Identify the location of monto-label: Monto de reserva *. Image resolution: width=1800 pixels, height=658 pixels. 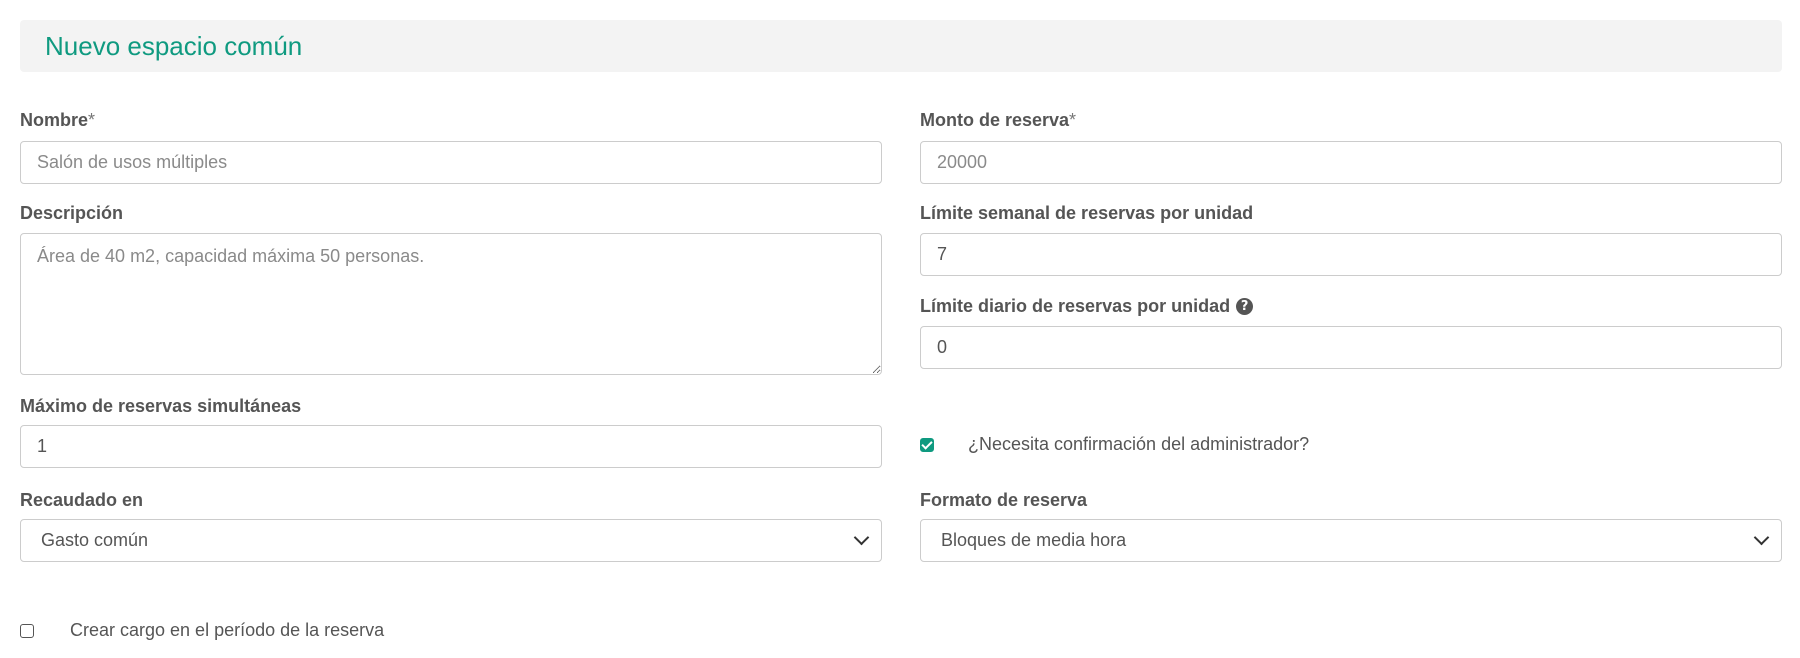
(998, 120).